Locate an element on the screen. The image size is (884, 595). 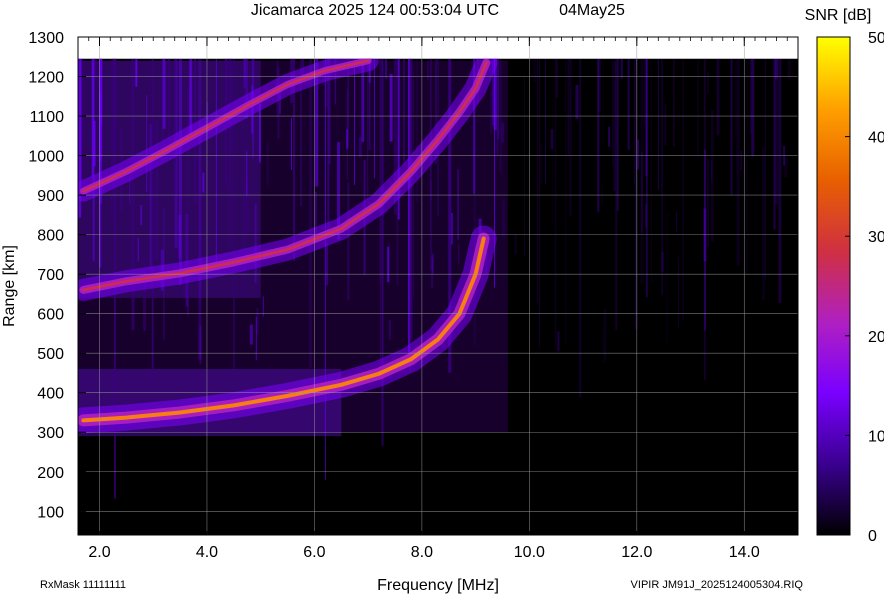
x-tick-label: 6.0 is located at coordinates (314, 552).